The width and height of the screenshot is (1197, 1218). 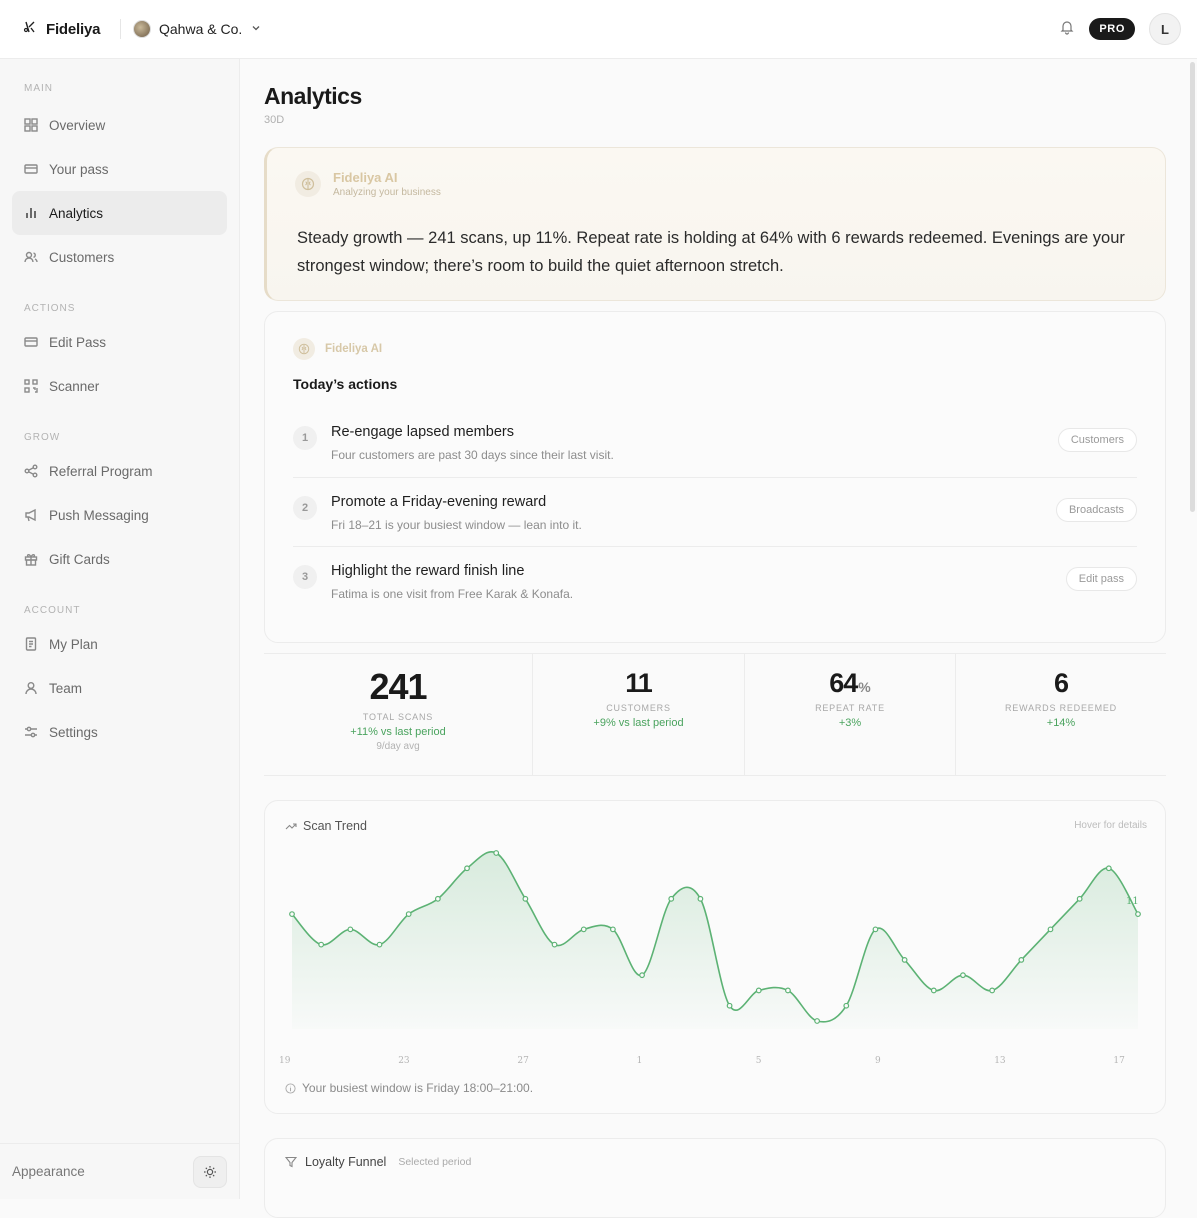 I want to click on sidebar-item-label: Gift Cards, so click(x=79, y=559).